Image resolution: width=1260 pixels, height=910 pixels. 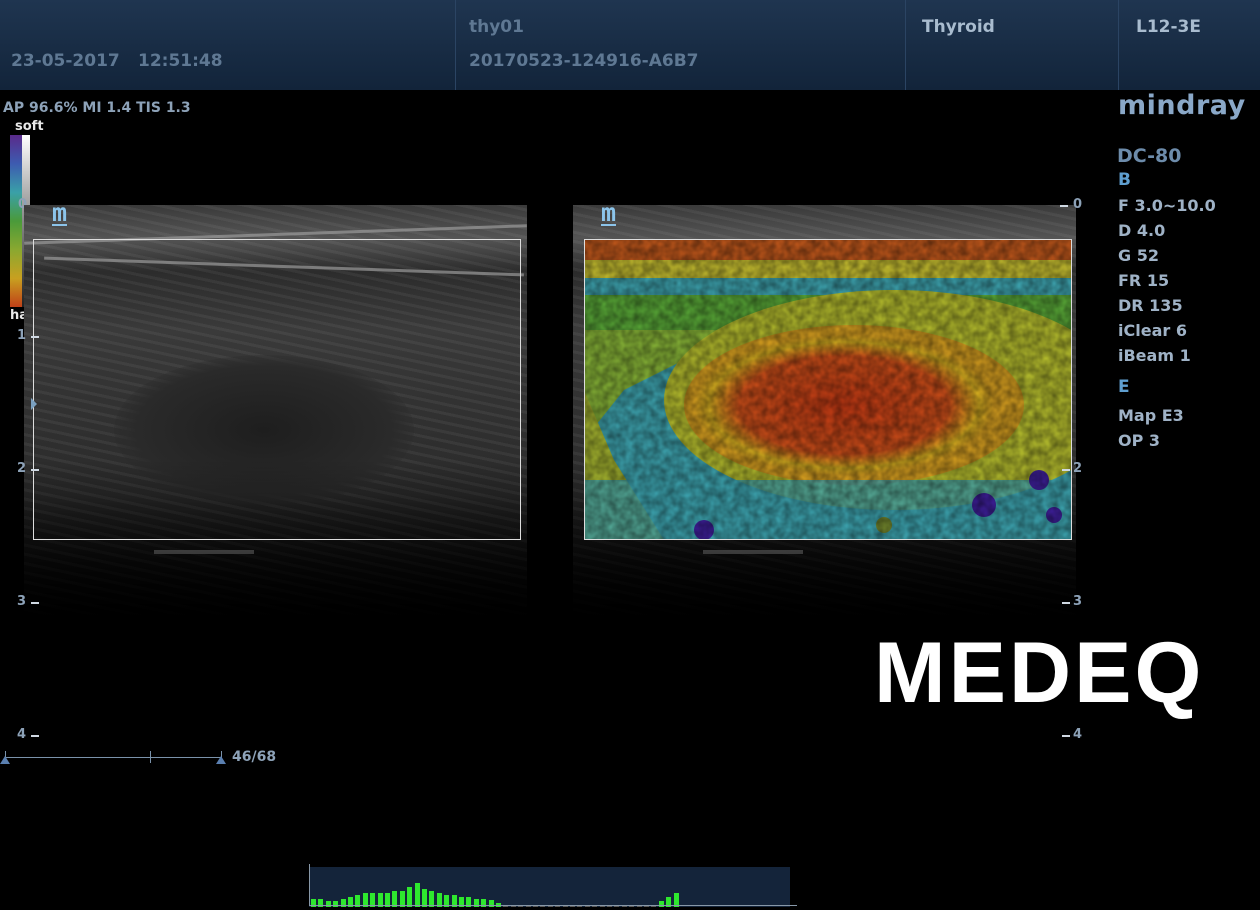 What do you see at coordinates (1138, 255) in the screenshot?
I see `setting-gain: G 52` at bounding box center [1138, 255].